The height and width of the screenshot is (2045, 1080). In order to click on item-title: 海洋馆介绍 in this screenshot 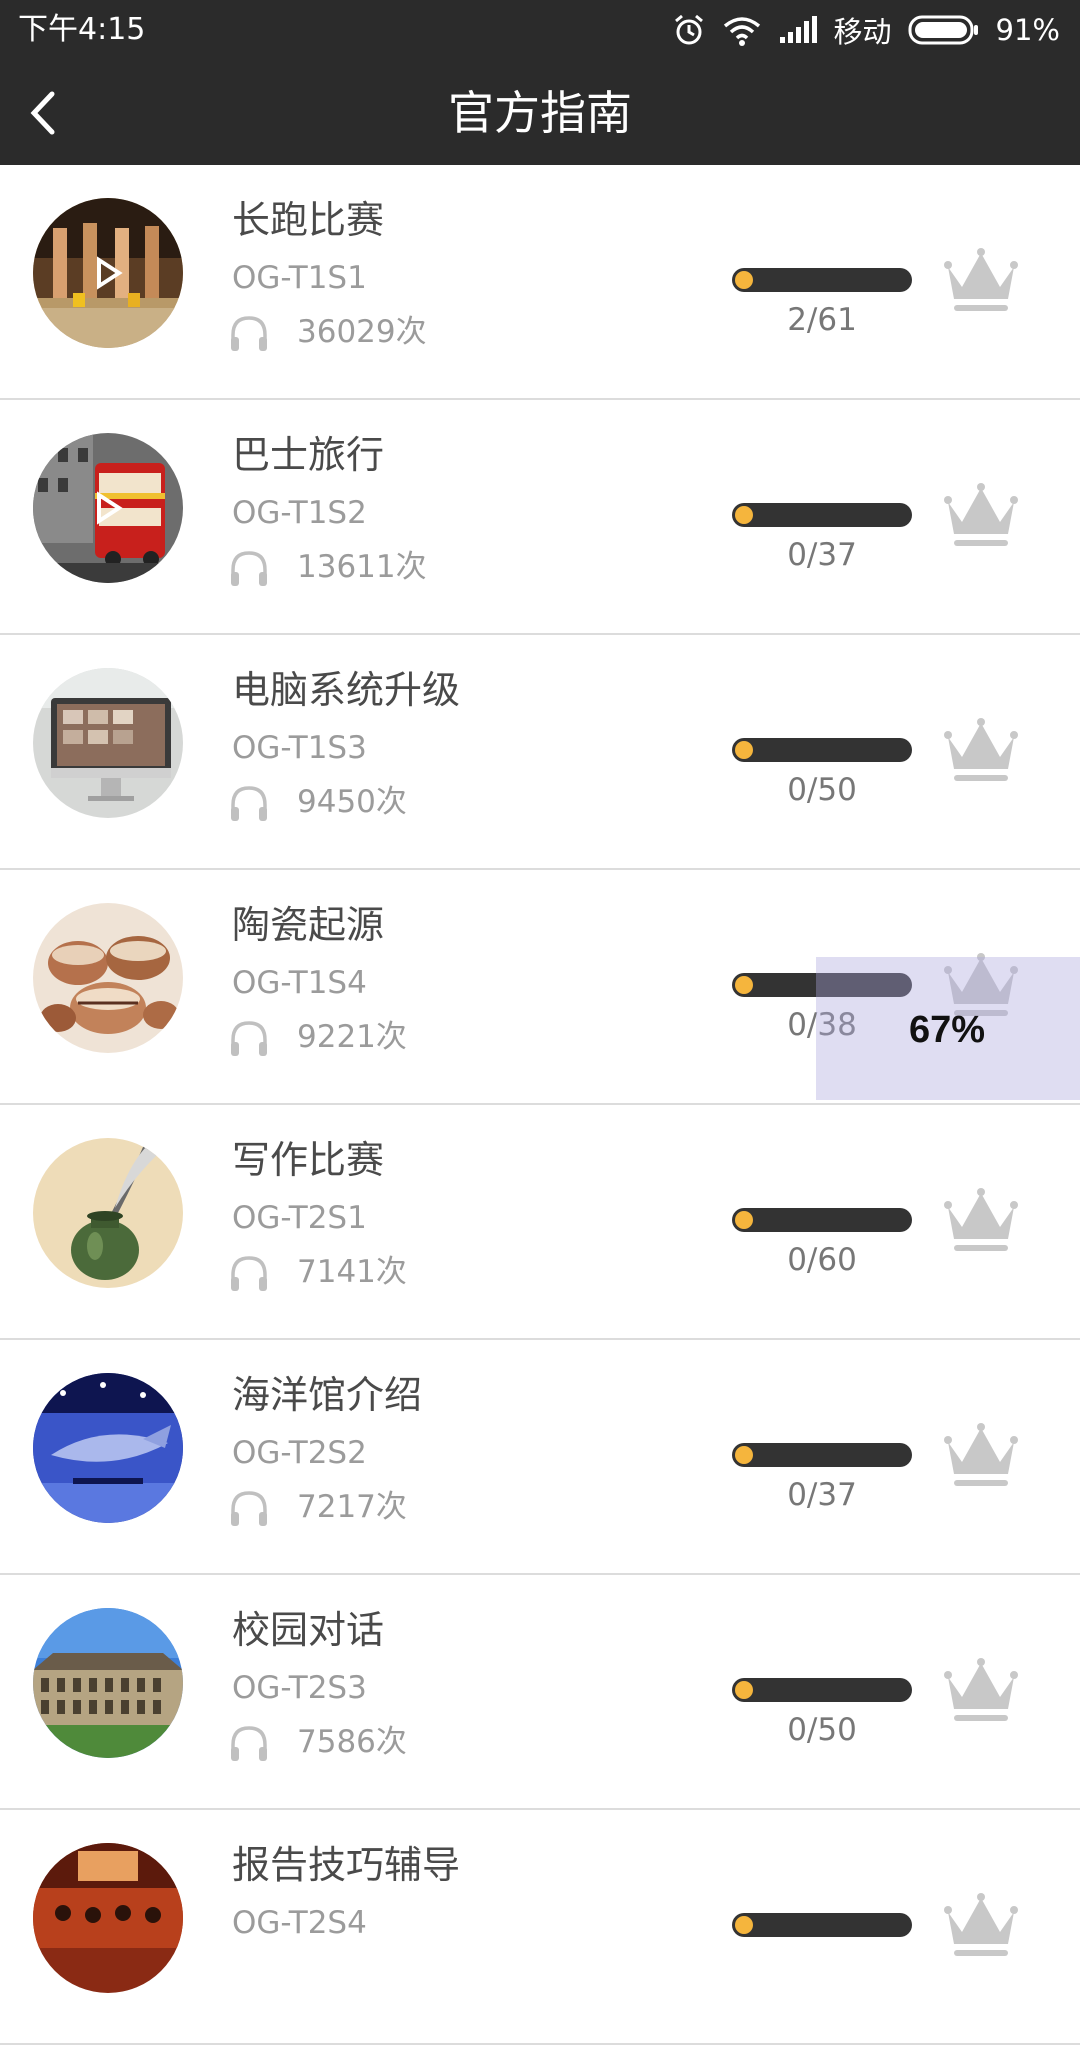, I will do `click(327, 1395)`.